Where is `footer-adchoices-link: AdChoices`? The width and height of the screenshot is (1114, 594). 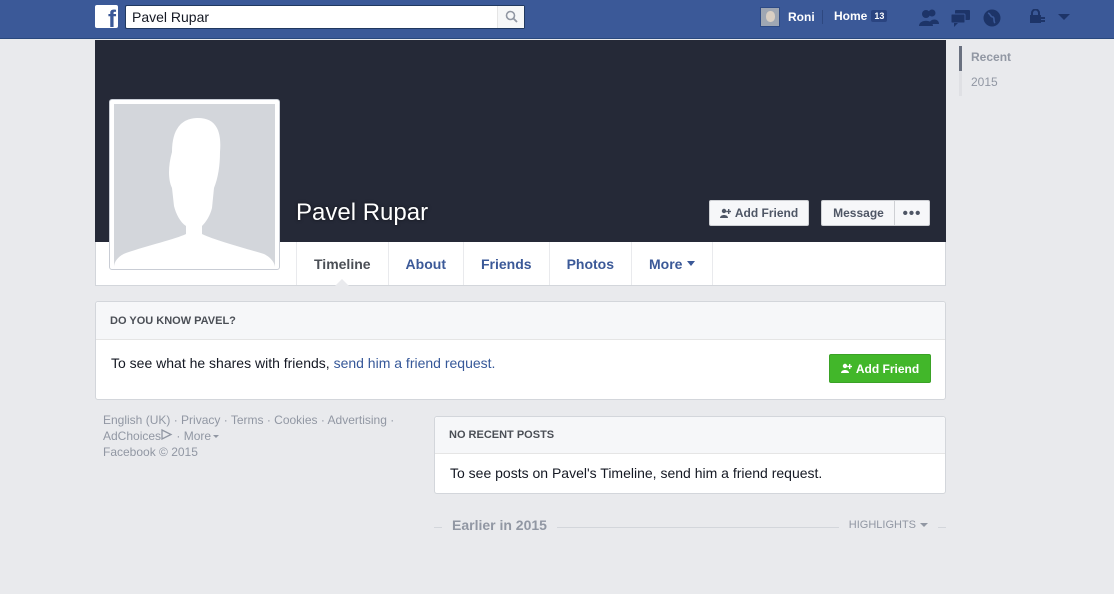
footer-adchoices-link: AdChoices is located at coordinates (132, 436).